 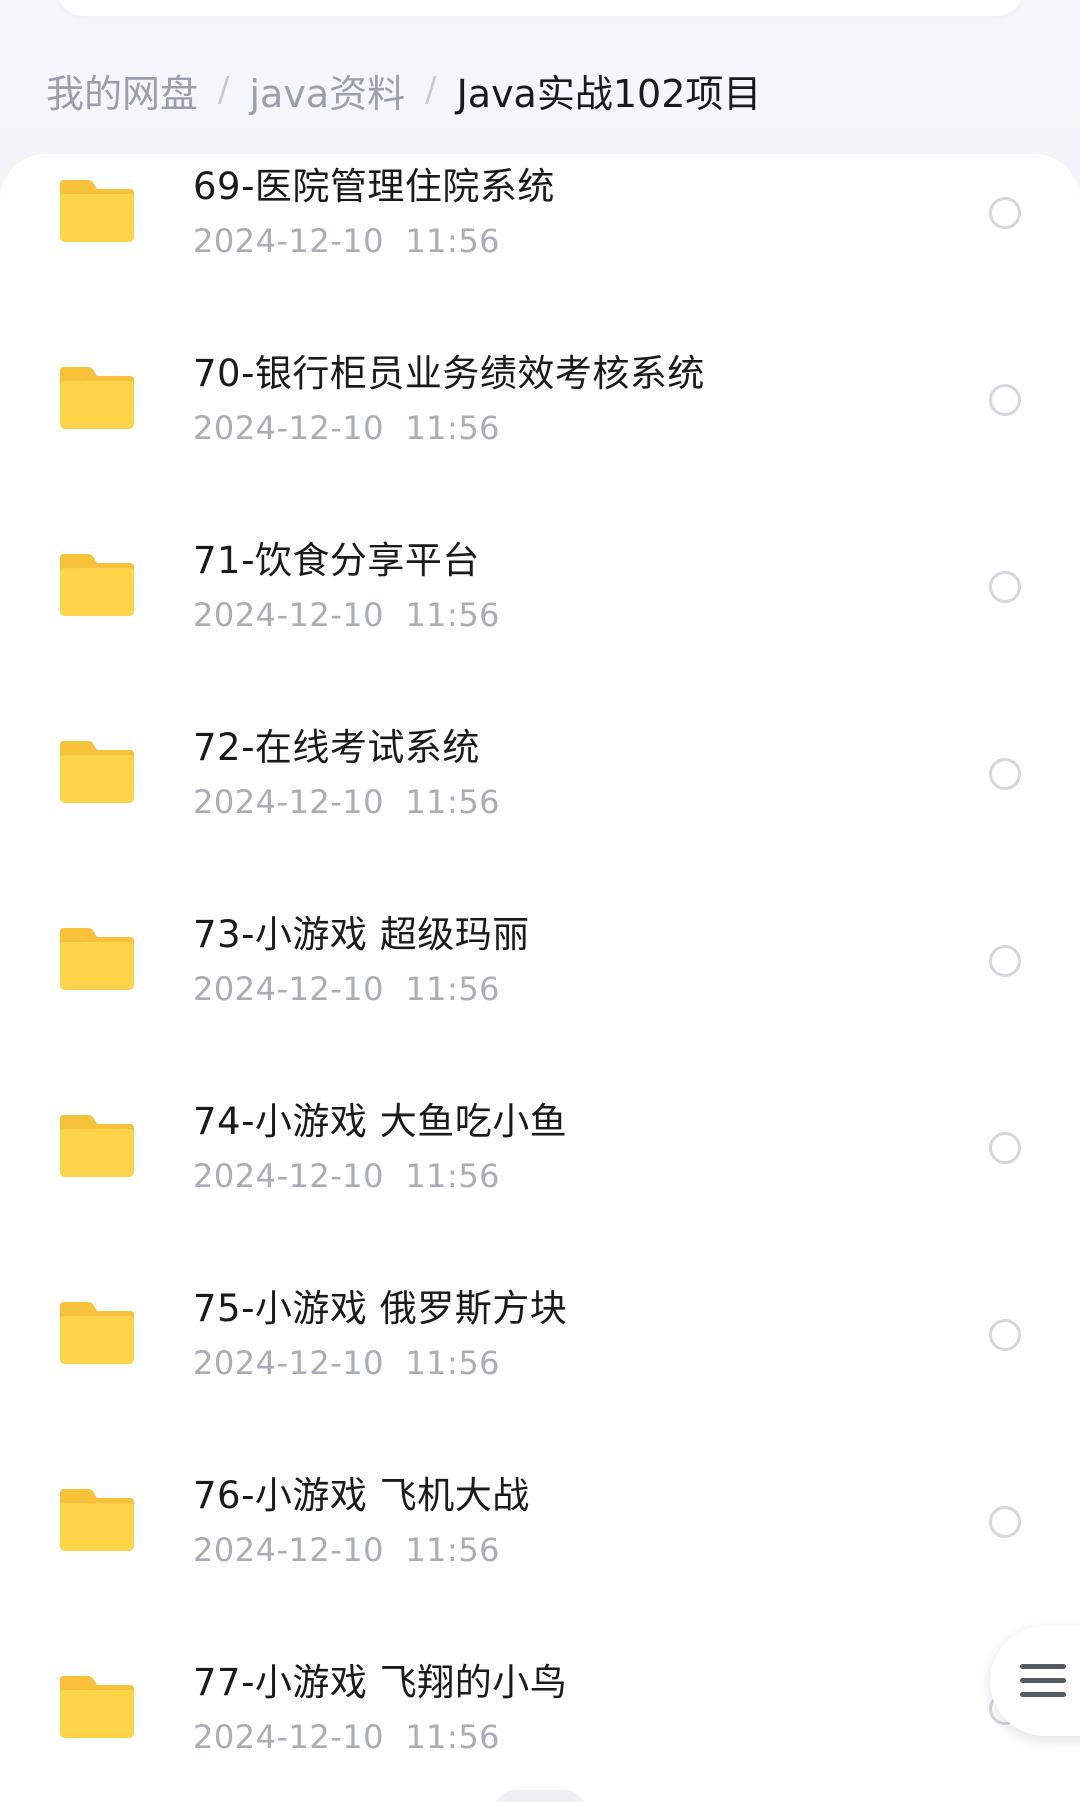 What do you see at coordinates (540, 1530) in the screenshot?
I see `file-row: 76-小游戏 飞机大战 2024-12-10 11:56` at bounding box center [540, 1530].